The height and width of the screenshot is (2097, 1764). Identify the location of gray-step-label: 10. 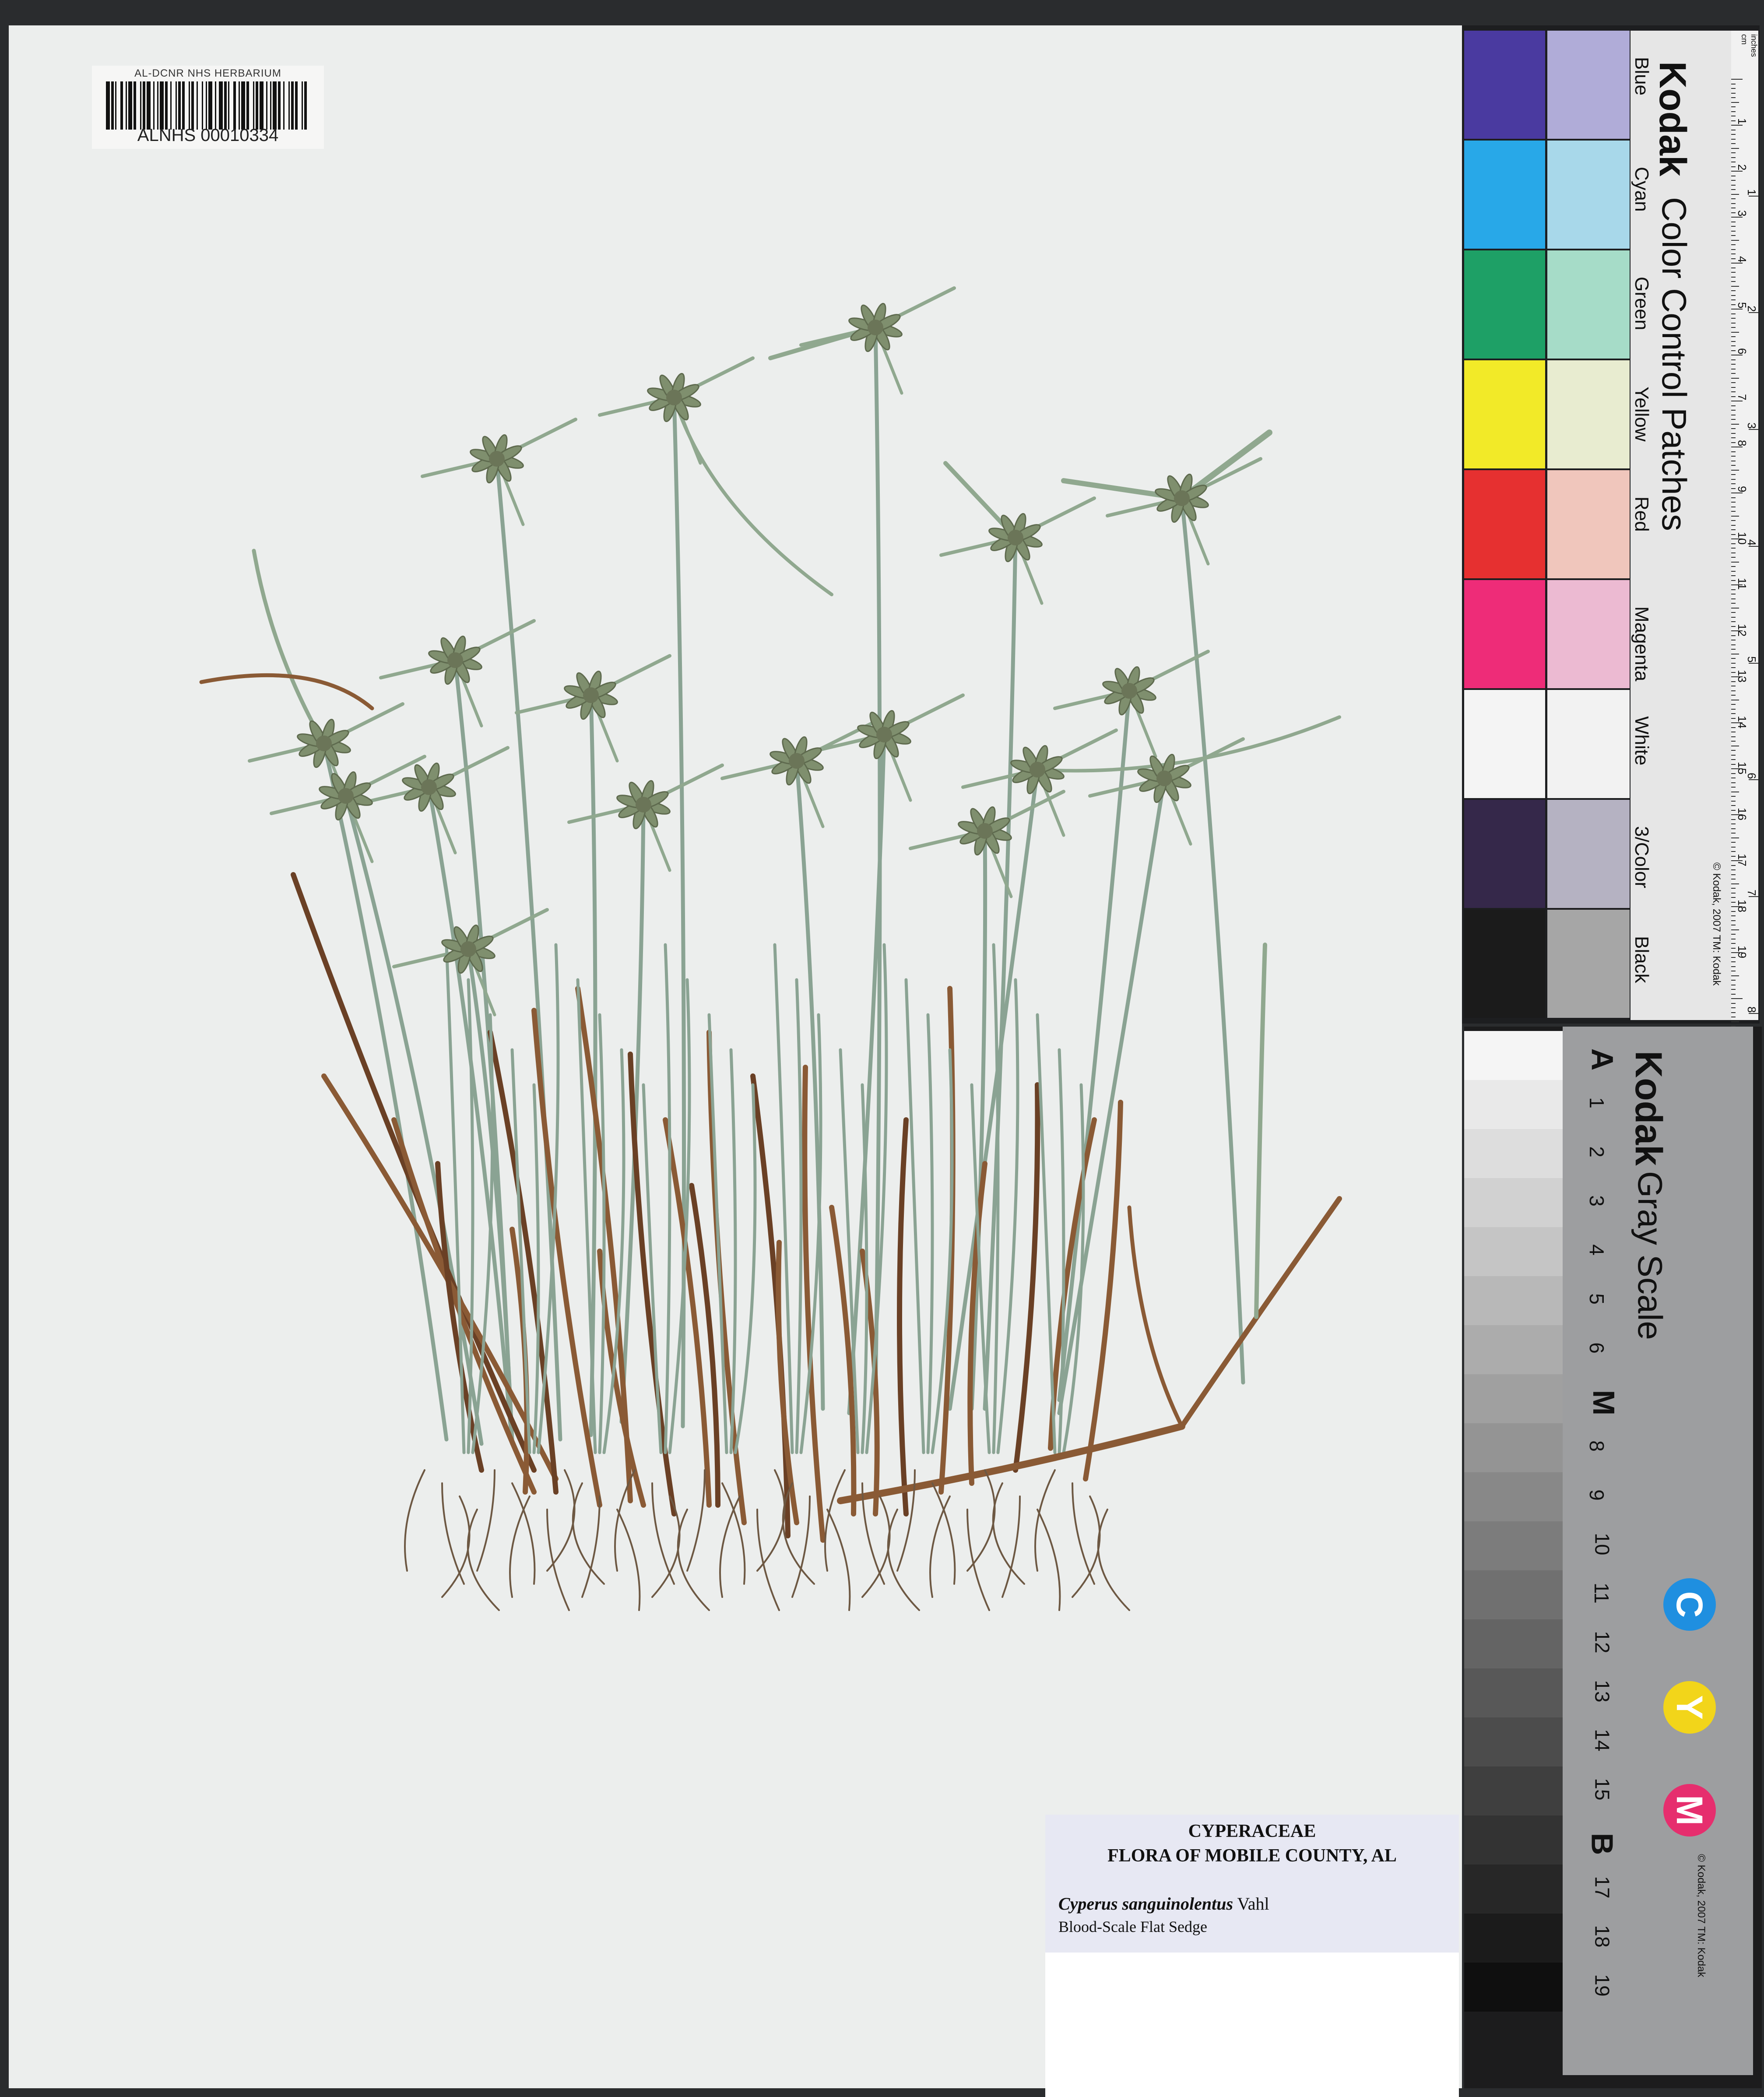
(1603, 1544).